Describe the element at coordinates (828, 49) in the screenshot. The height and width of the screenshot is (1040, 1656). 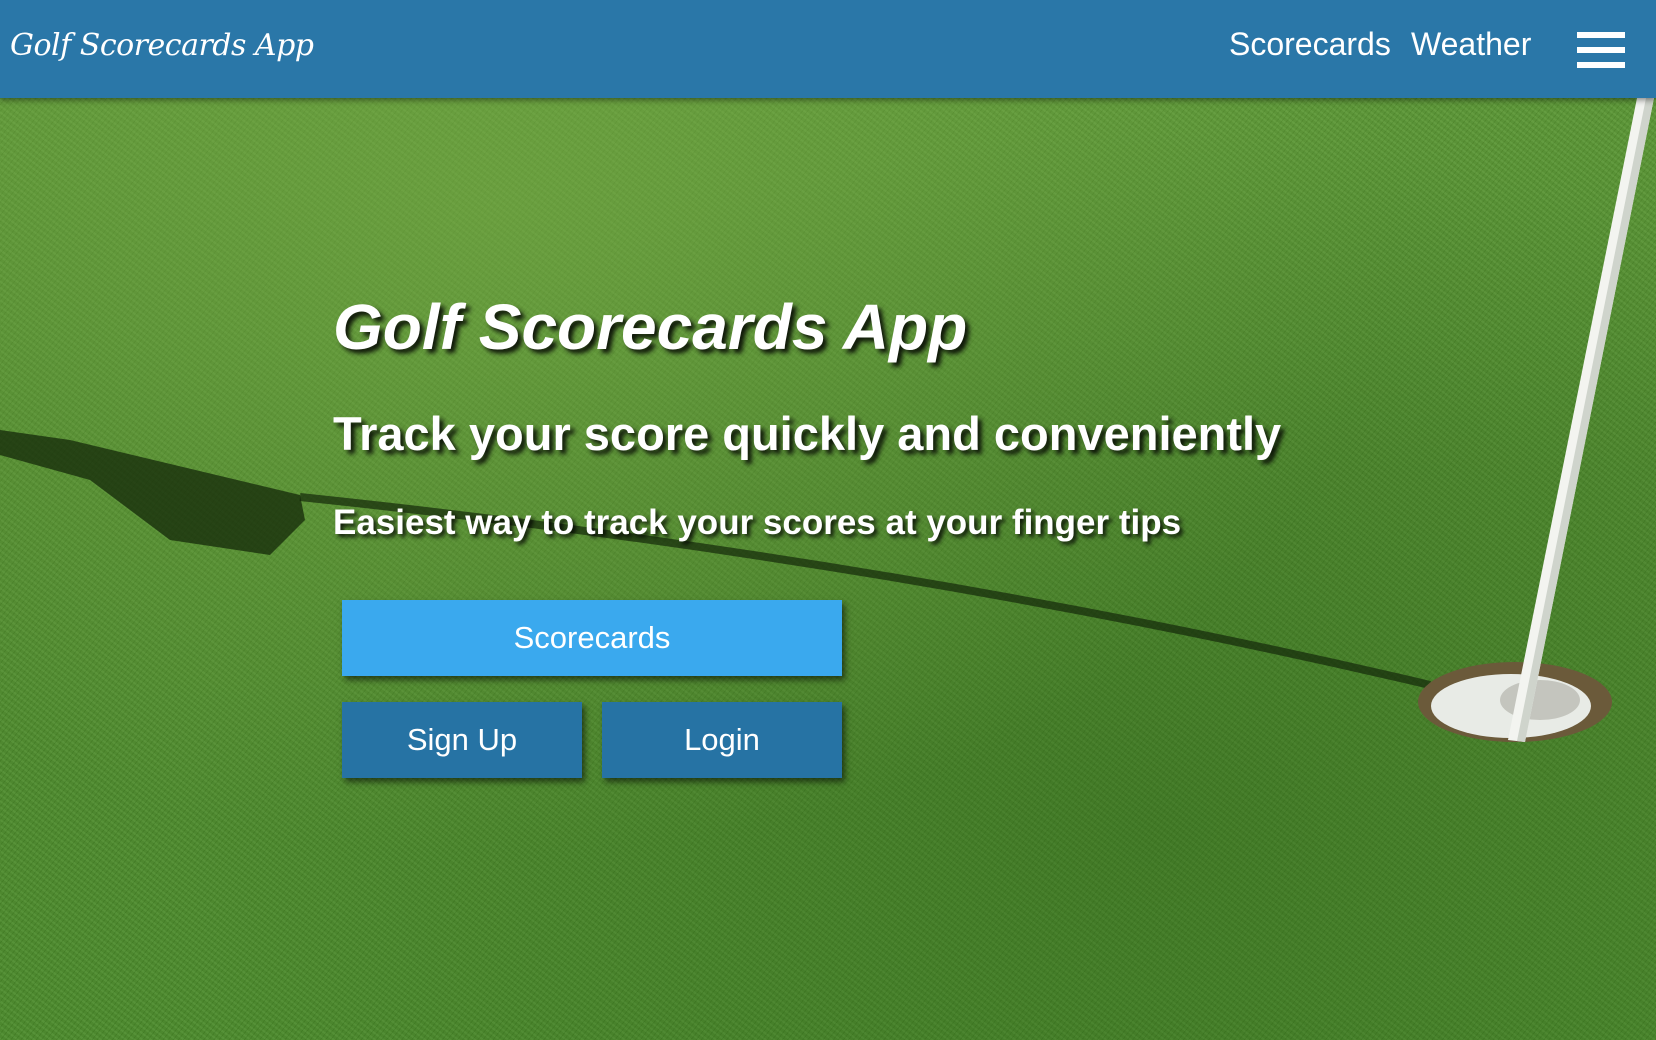
I see `navbar: Golf Scorecards App Scorecards Weather` at that location.